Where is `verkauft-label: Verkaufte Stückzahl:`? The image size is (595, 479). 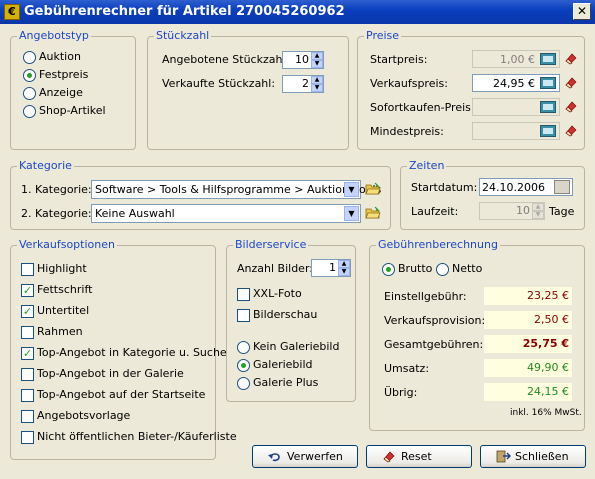 verkauft-label: Verkaufte Stückzahl: is located at coordinates (219, 83).